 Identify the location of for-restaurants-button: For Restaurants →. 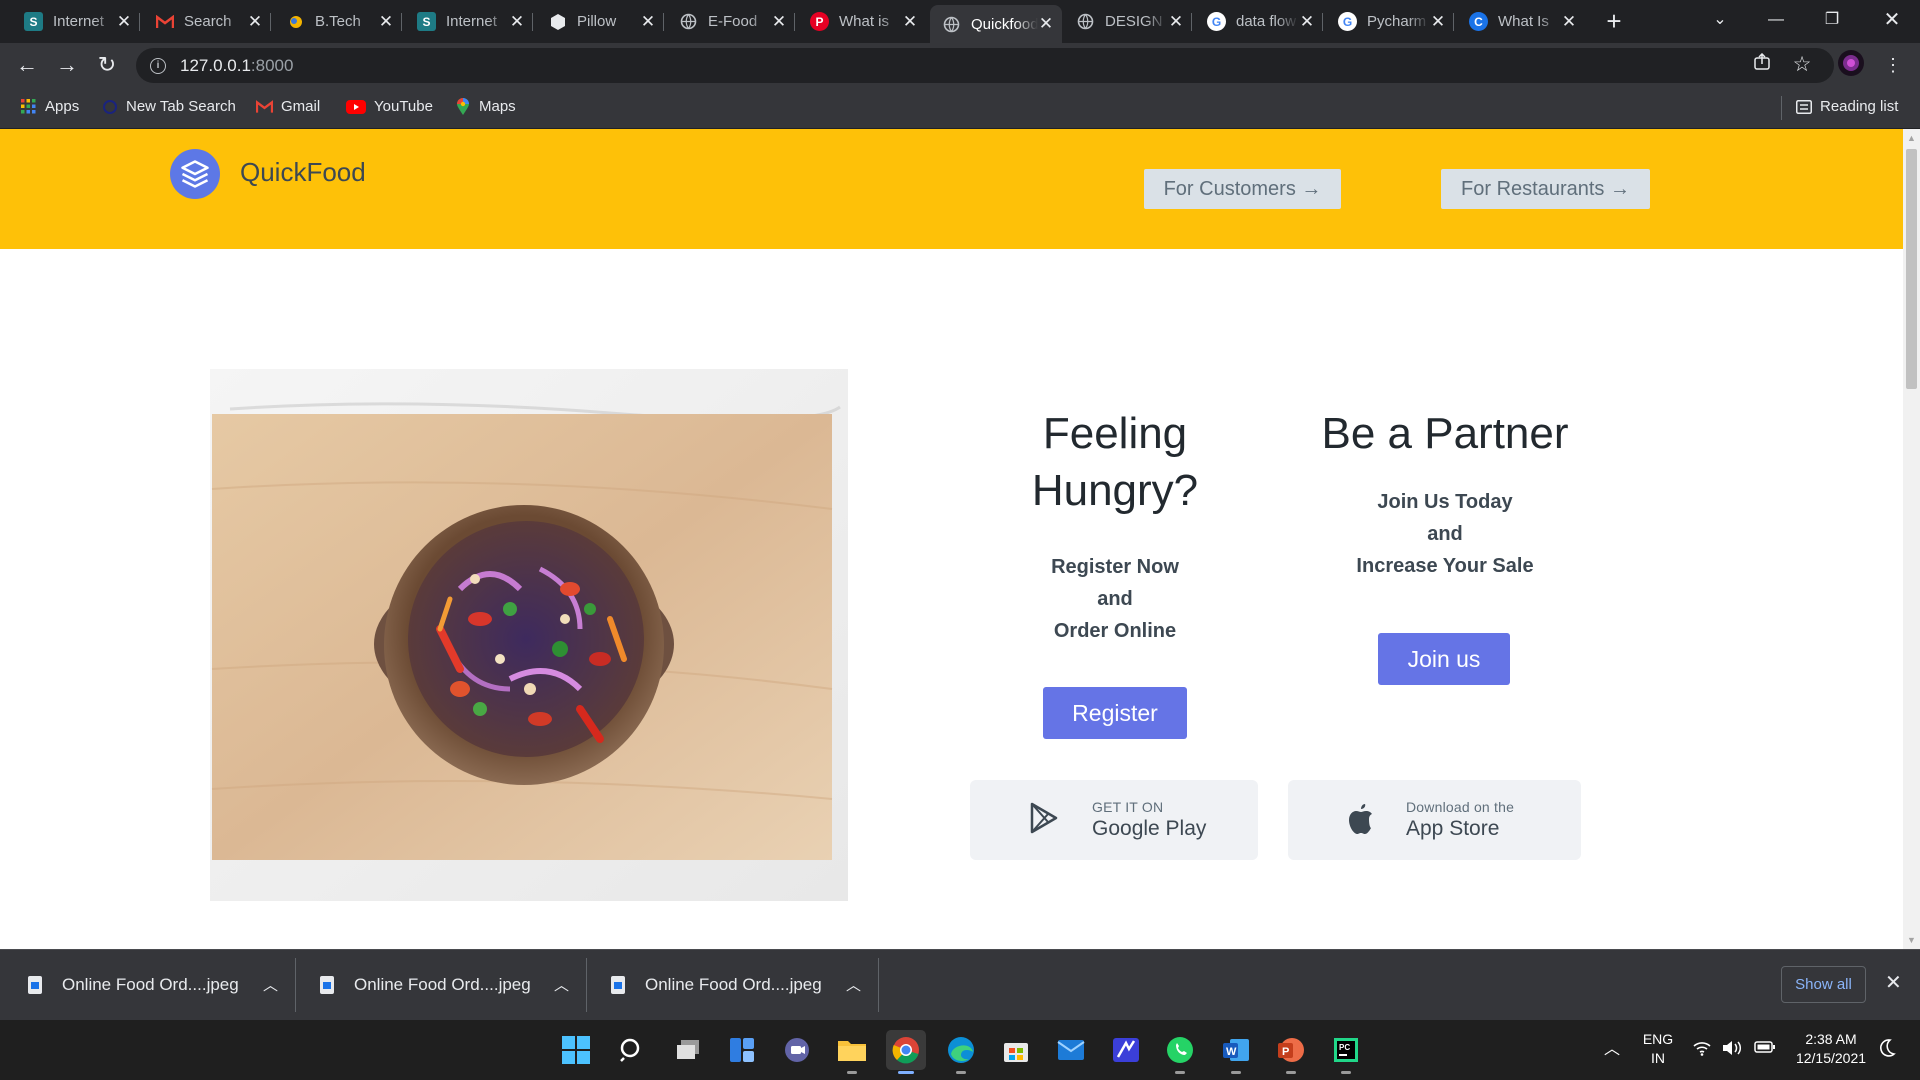
(1545, 189).